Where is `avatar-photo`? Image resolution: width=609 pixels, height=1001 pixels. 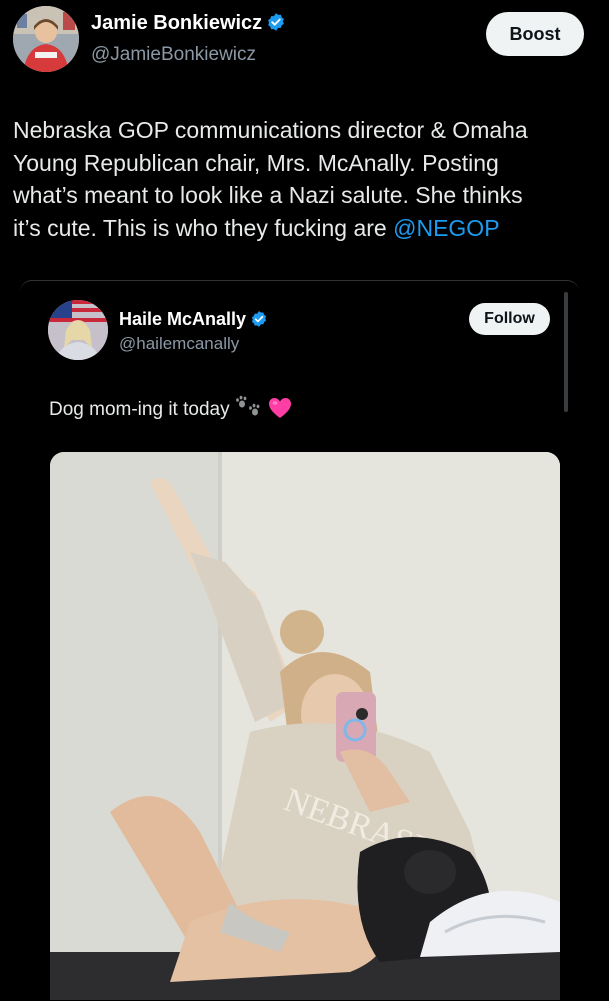
avatar-photo is located at coordinates (46, 39).